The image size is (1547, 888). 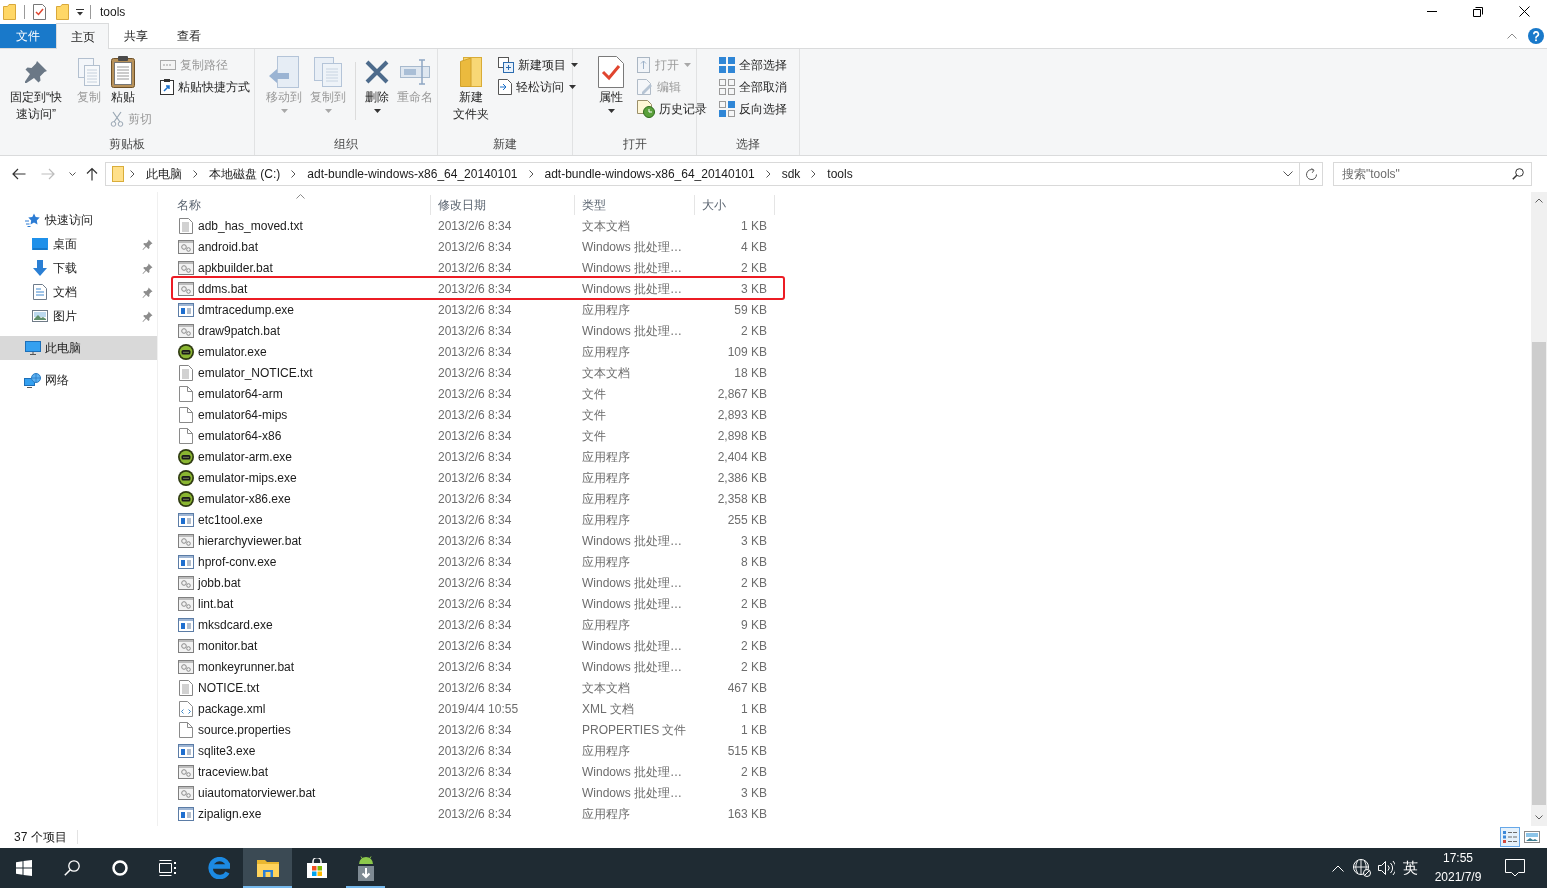 What do you see at coordinates (186, 708) in the screenshot?
I see `code-file-icon` at bounding box center [186, 708].